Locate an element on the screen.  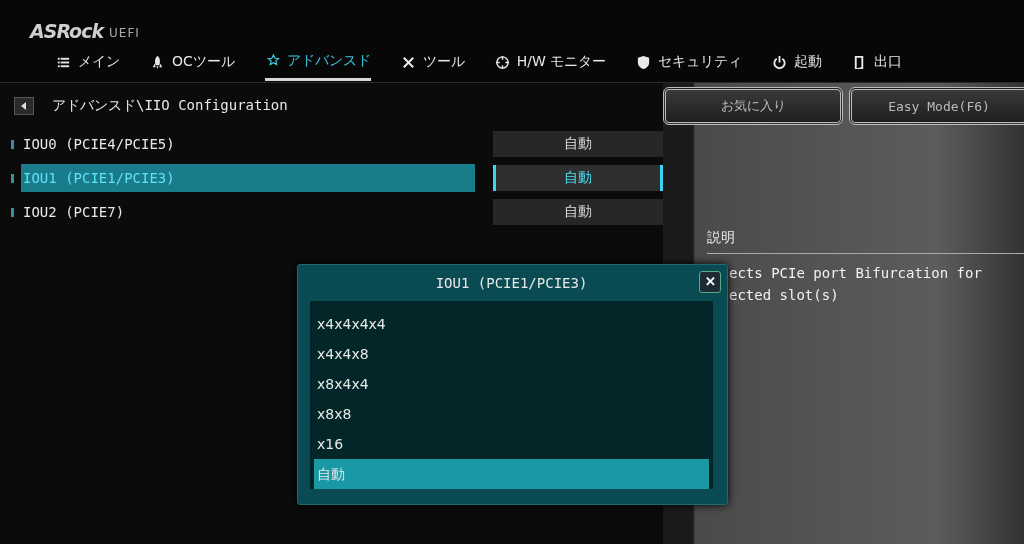
back-button is located at coordinates (24, 106).